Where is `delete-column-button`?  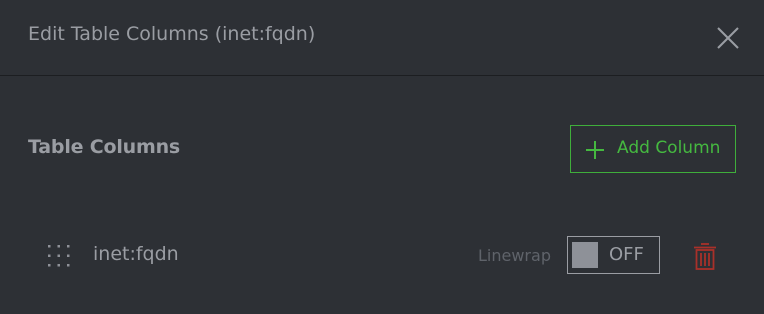
delete-column-button is located at coordinates (705, 256).